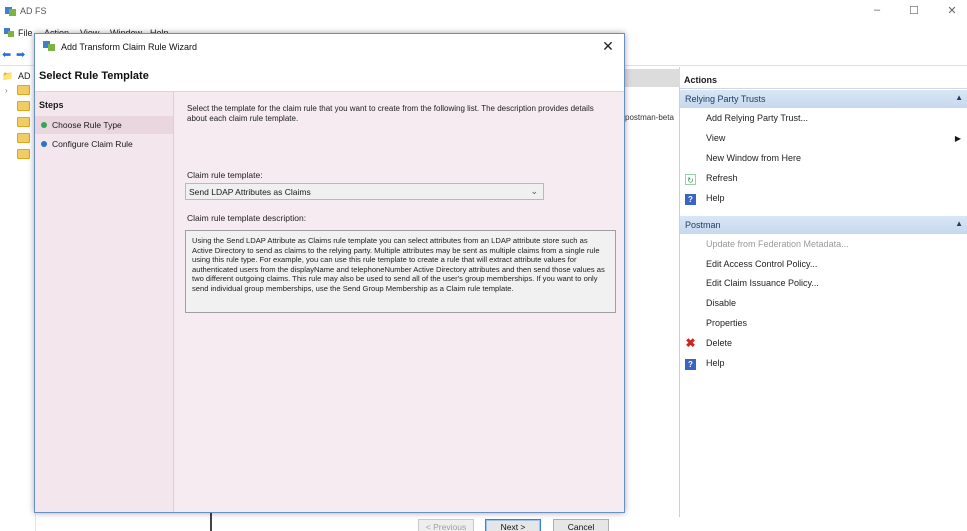  Describe the element at coordinates (8, 76) in the screenshot. I see `tree-root-folder-icon: 📁` at that location.